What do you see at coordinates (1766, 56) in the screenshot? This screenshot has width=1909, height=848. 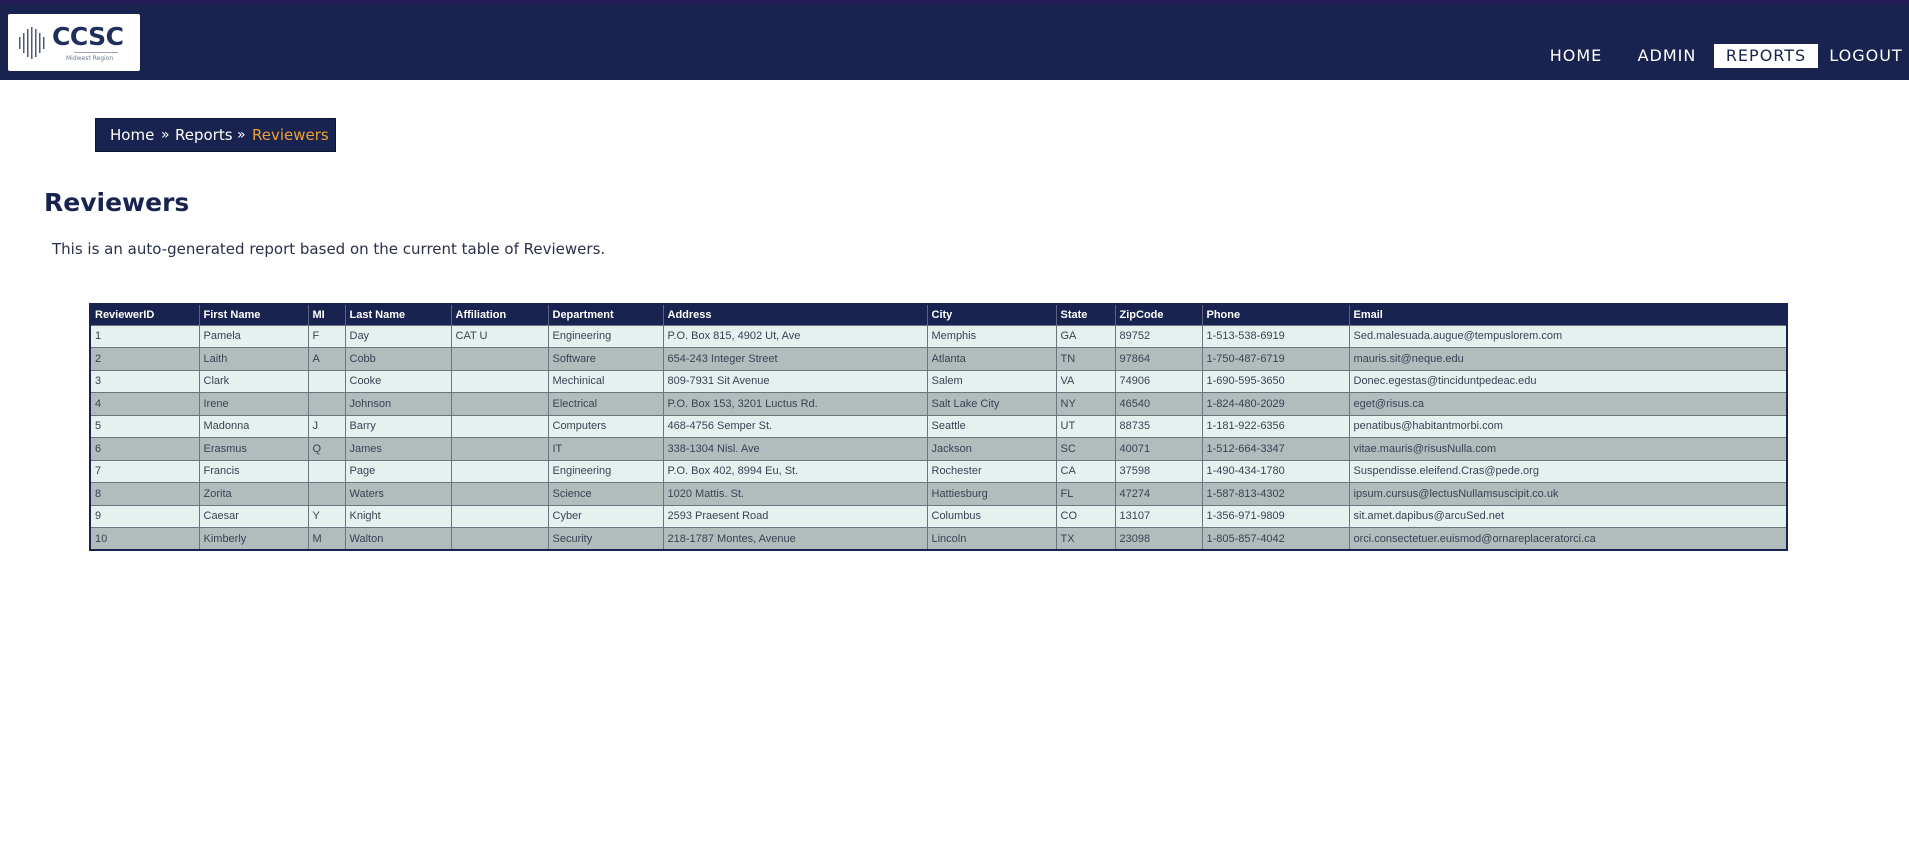 I see `nav-reports: REPORTS` at bounding box center [1766, 56].